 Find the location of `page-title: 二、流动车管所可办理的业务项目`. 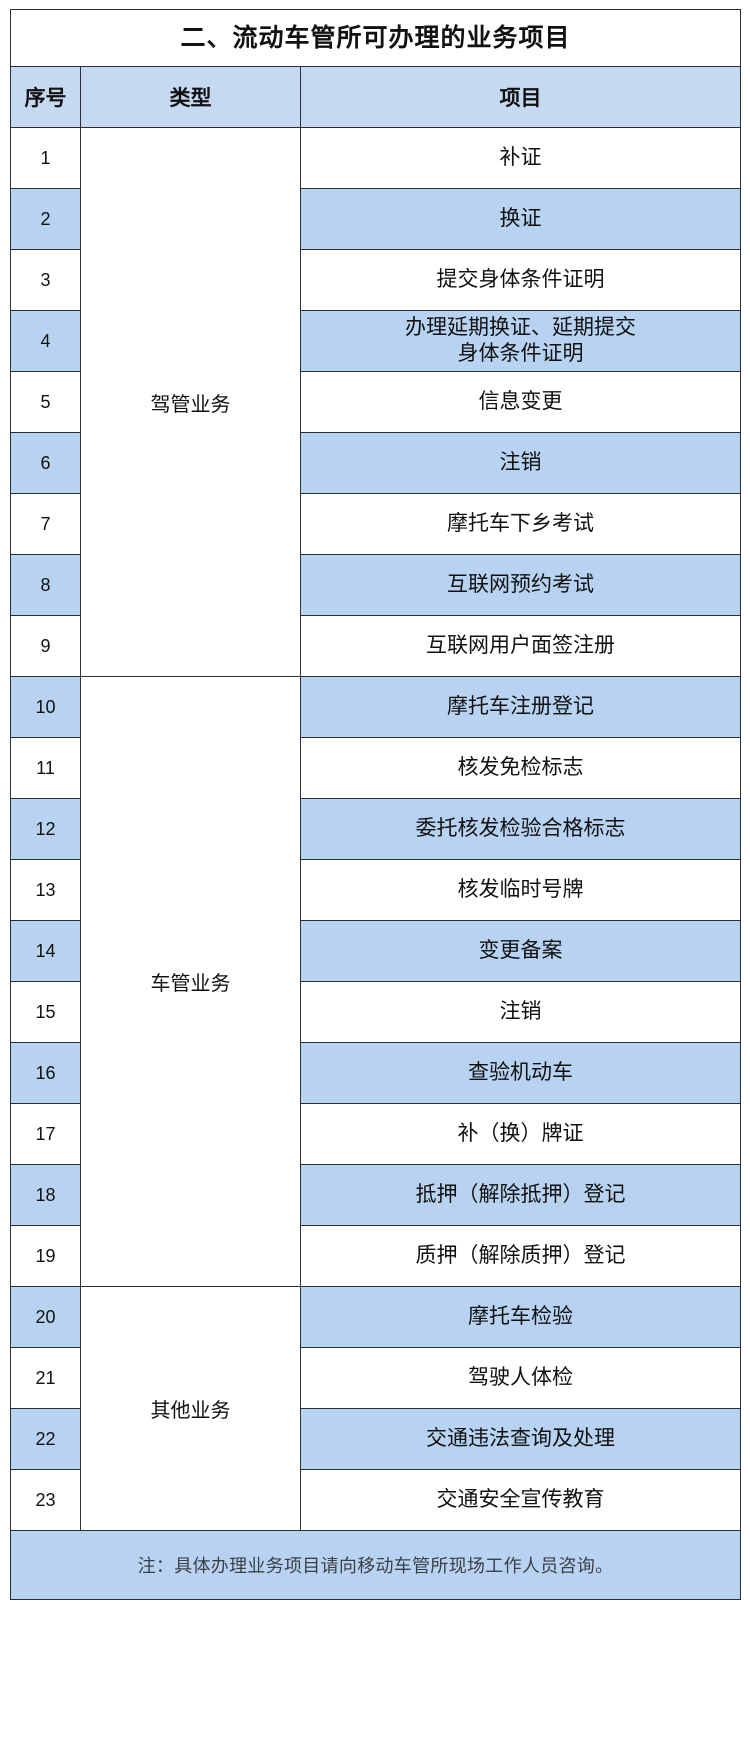

page-title: 二、流动车管所可办理的业务项目 is located at coordinates (375, 38).